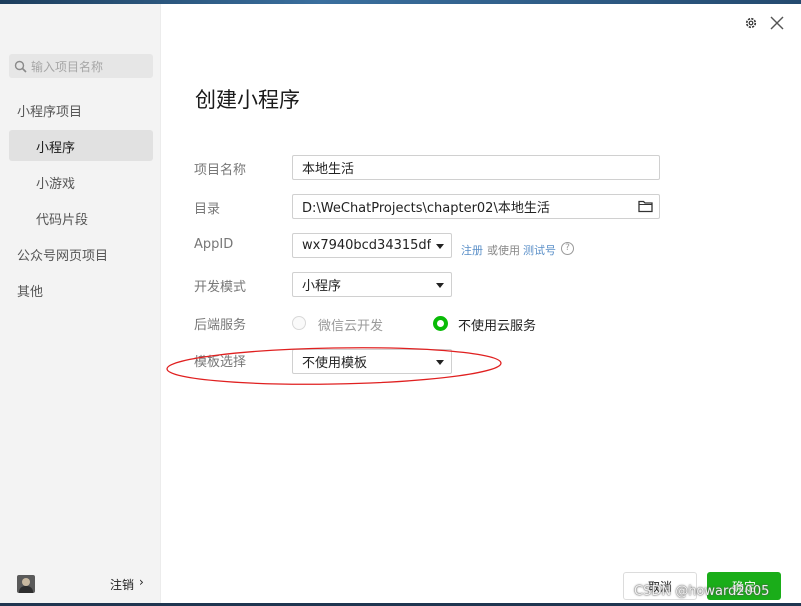  What do you see at coordinates (426, 208) in the screenshot?
I see `directory-value: D:\WeChatProjects\chapter02\本地生活` at bounding box center [426, 208].